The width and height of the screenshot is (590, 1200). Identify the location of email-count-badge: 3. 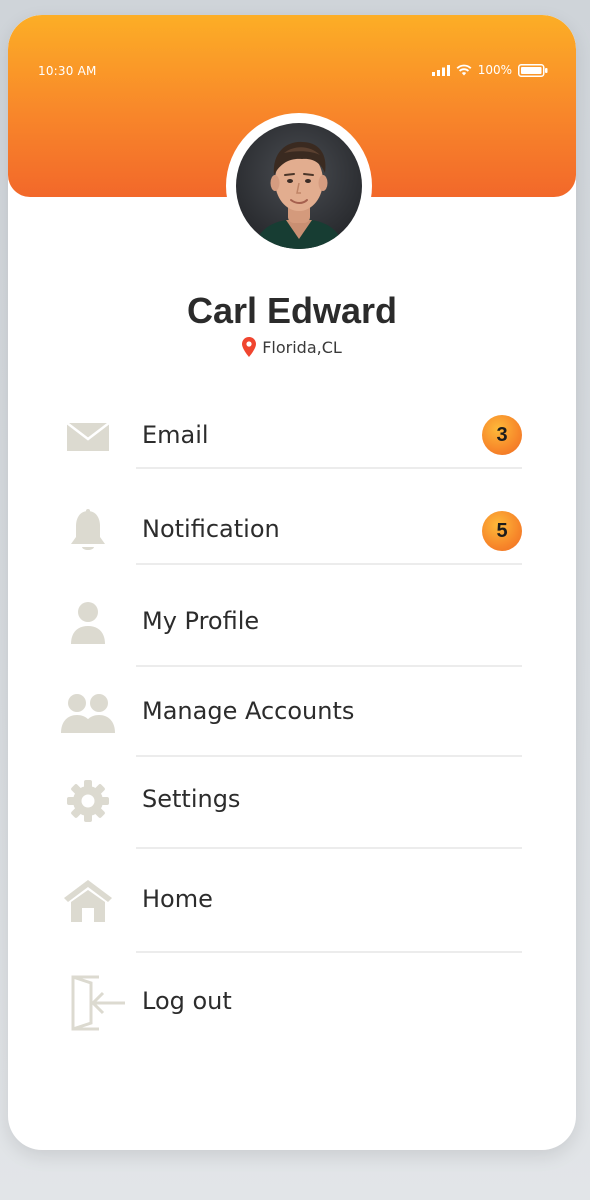
(502, 435).